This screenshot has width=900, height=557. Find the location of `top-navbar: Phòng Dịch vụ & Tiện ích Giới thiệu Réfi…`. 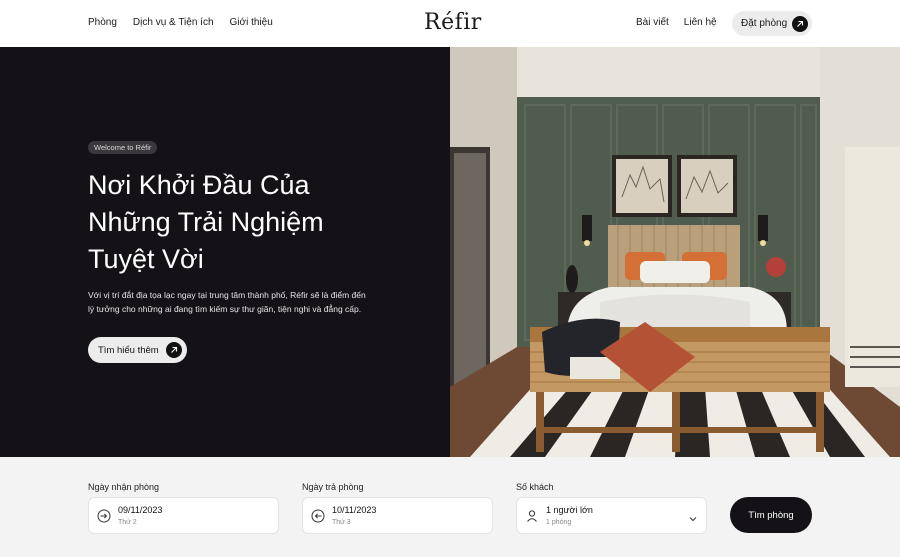

top-navbar: Phòng Dịch vụ & Tiện ích Giới thiệu Réfi… is located at coordinates (450, 23).